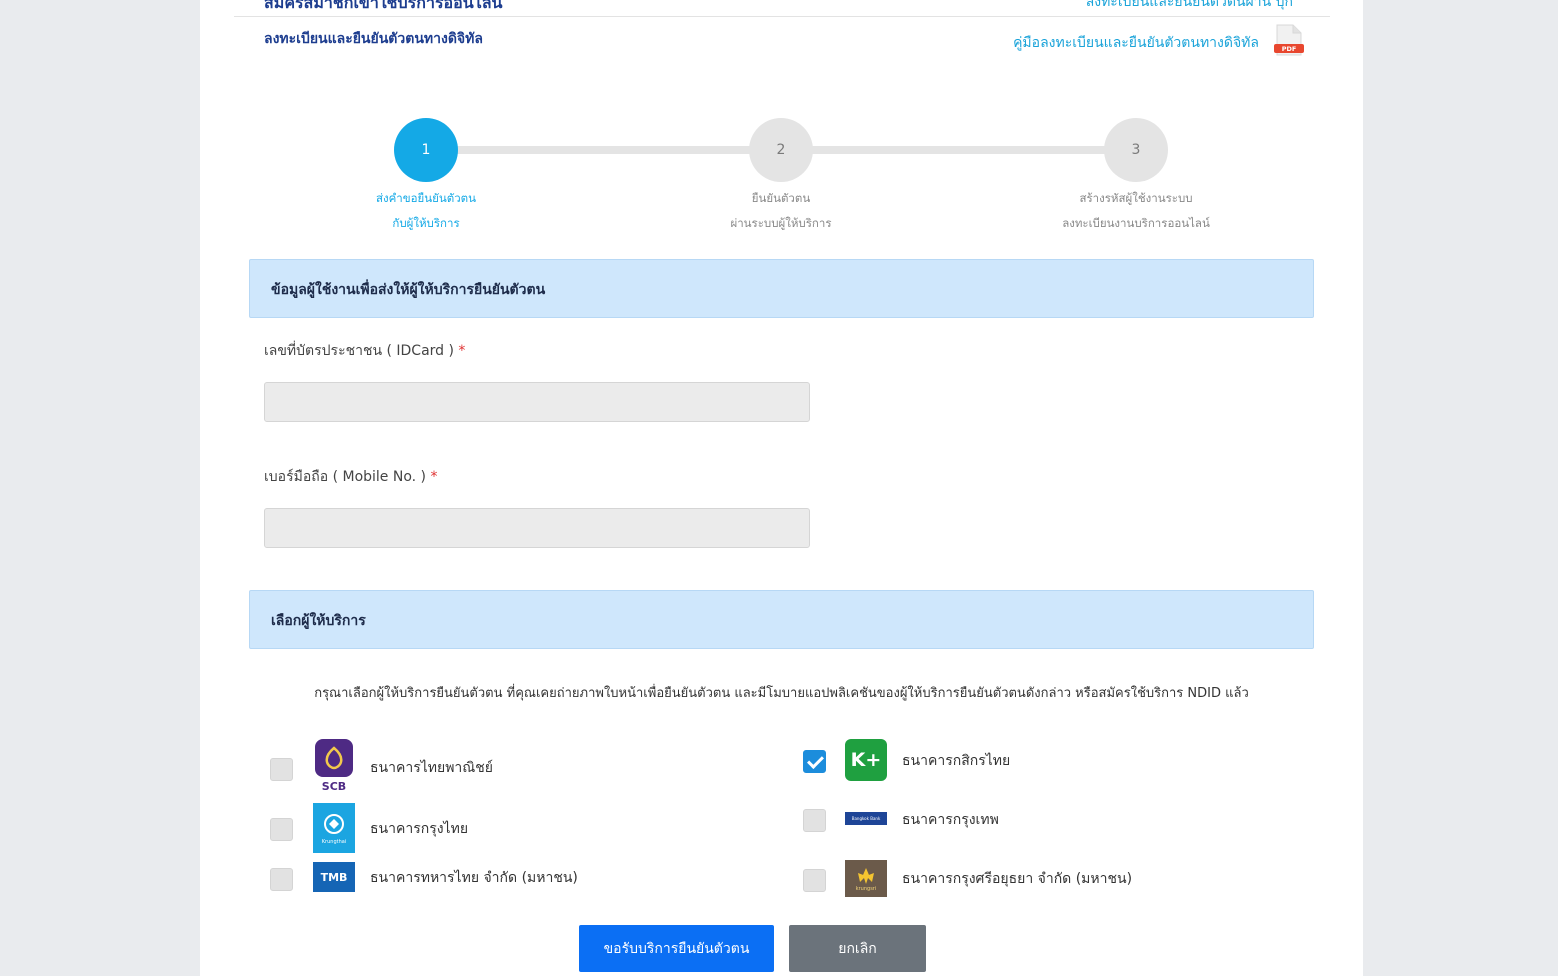  What do you see at coordinates (537, 402) in the screenshot?
I see `id-card-input` at bounding box center [537, 402].